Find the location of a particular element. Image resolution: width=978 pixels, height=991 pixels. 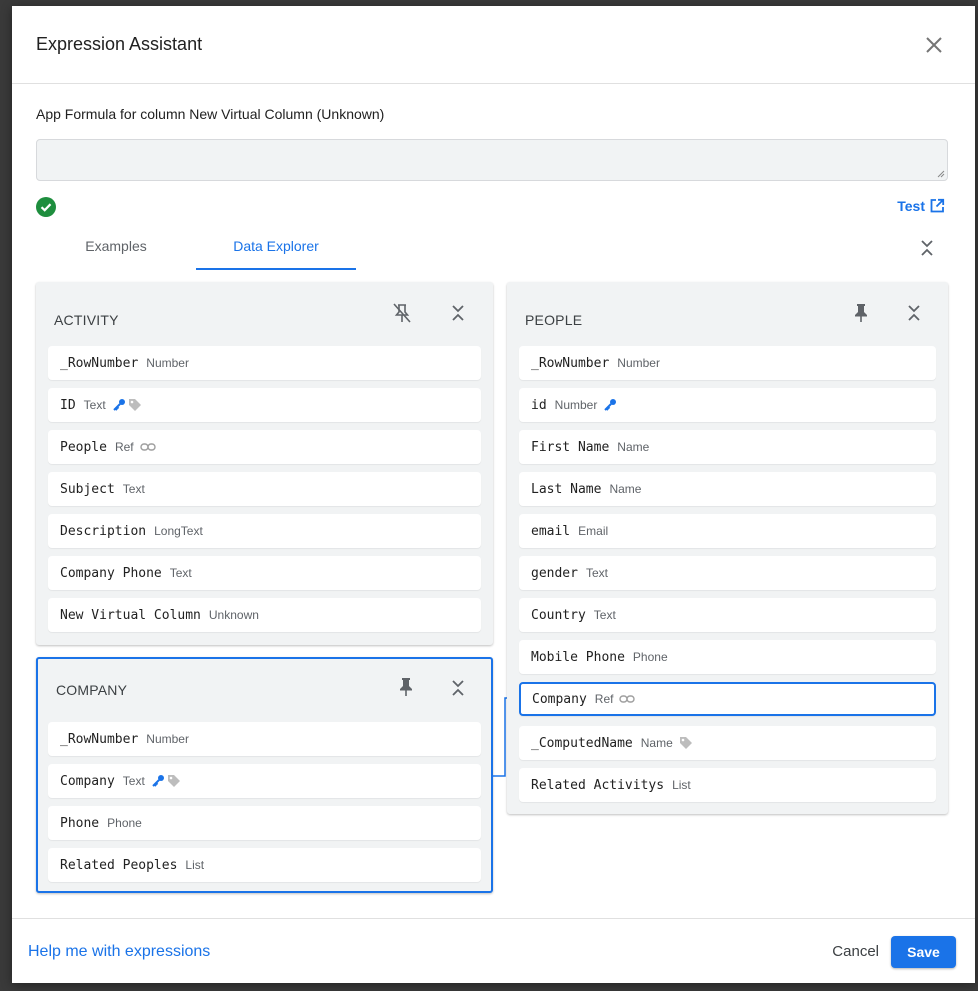

column-item: Related Activitys List is located at coordinates (727, 785).